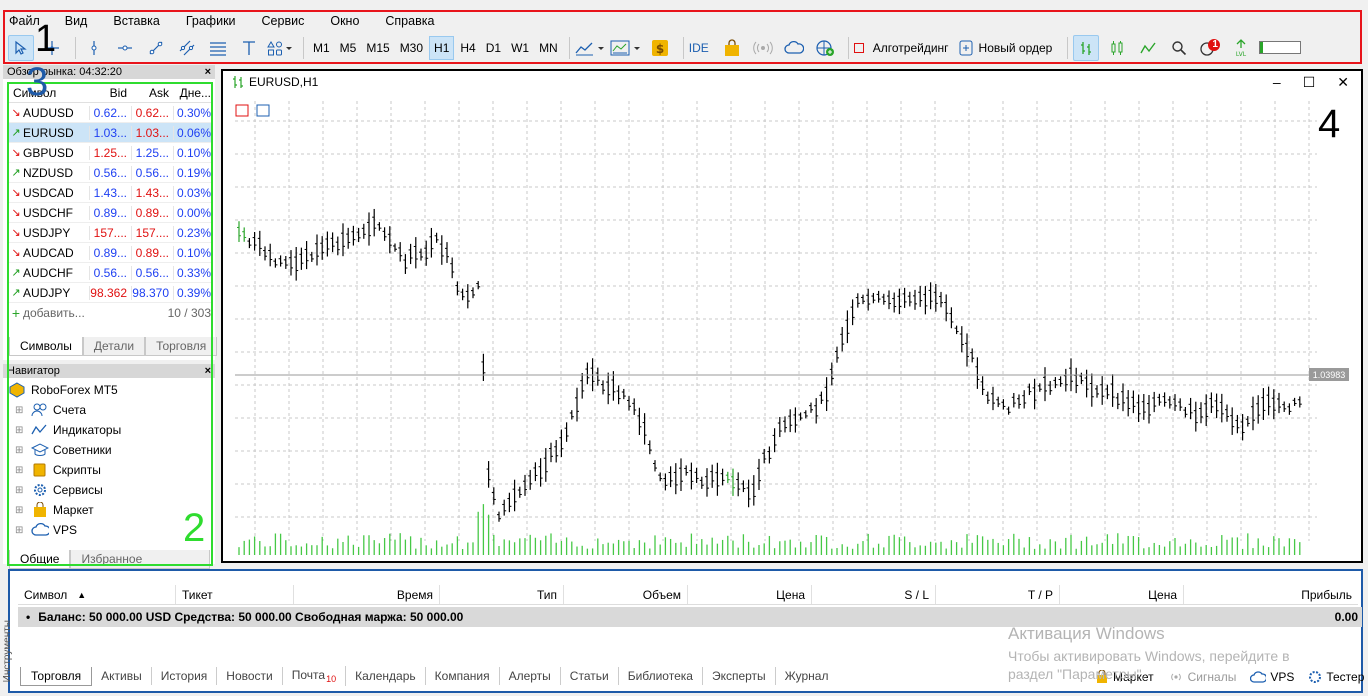  I want to click on navigator-item-experts: ⊞ Советники, so click(112, 450).